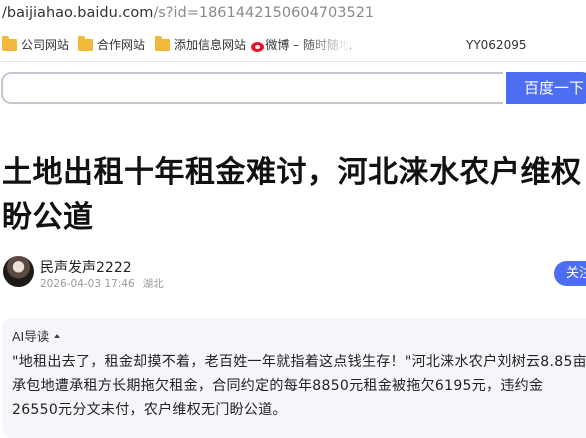  I want to click on search-bar: 百度一下, so click(293, 92).